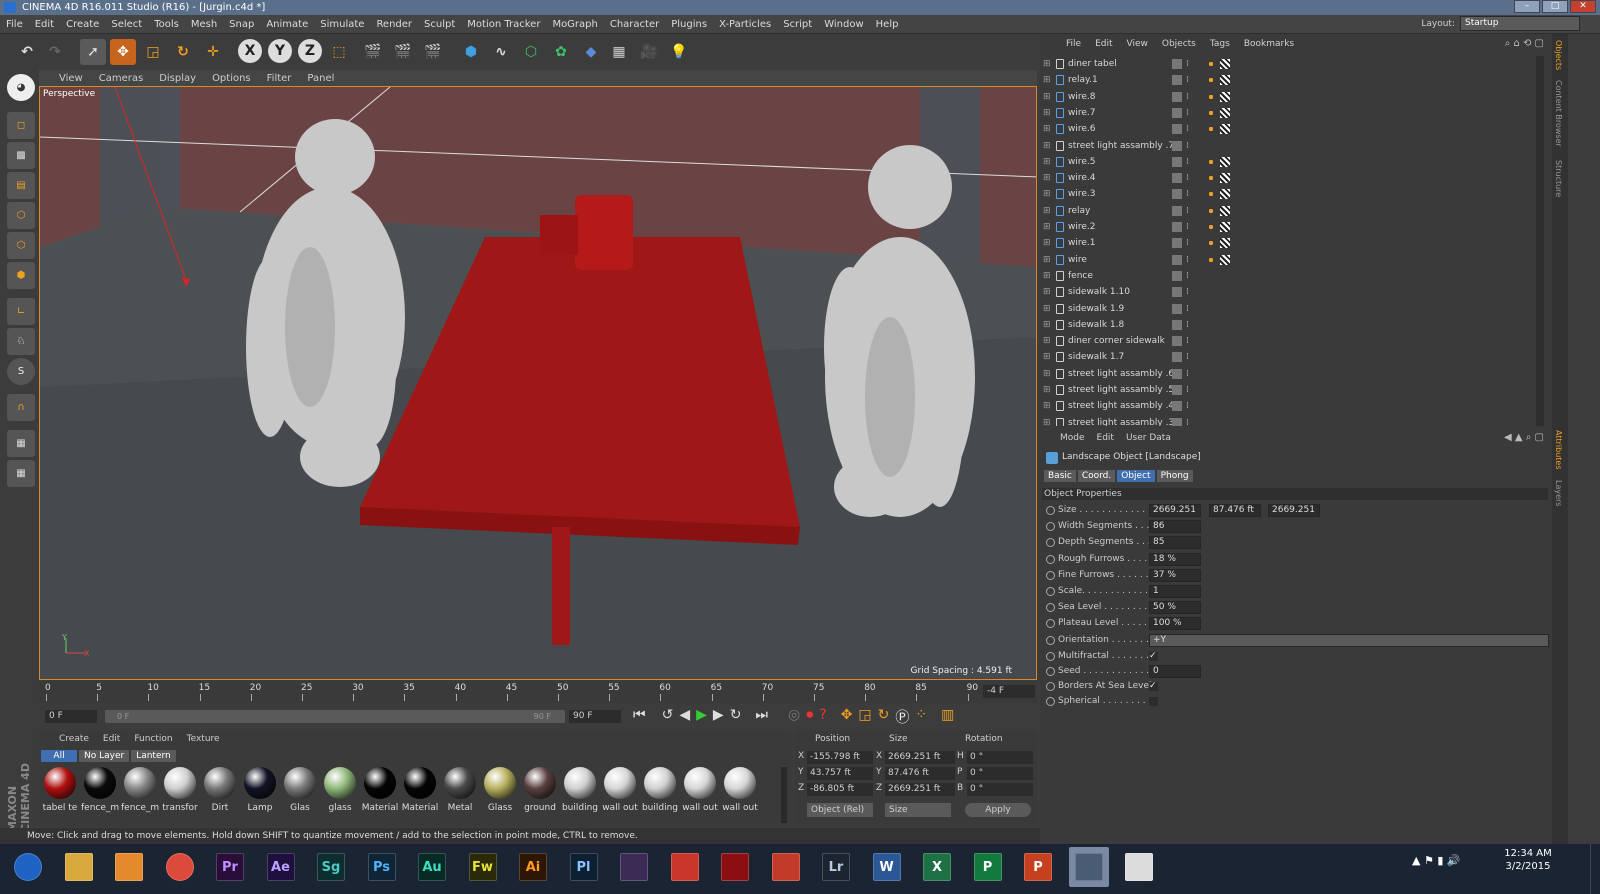 The height and width of the screenshot is (894, 1600). Describe the element at coordinates (21, 443) in the screenshot. I see `workplane-icon: ▦` at that location.